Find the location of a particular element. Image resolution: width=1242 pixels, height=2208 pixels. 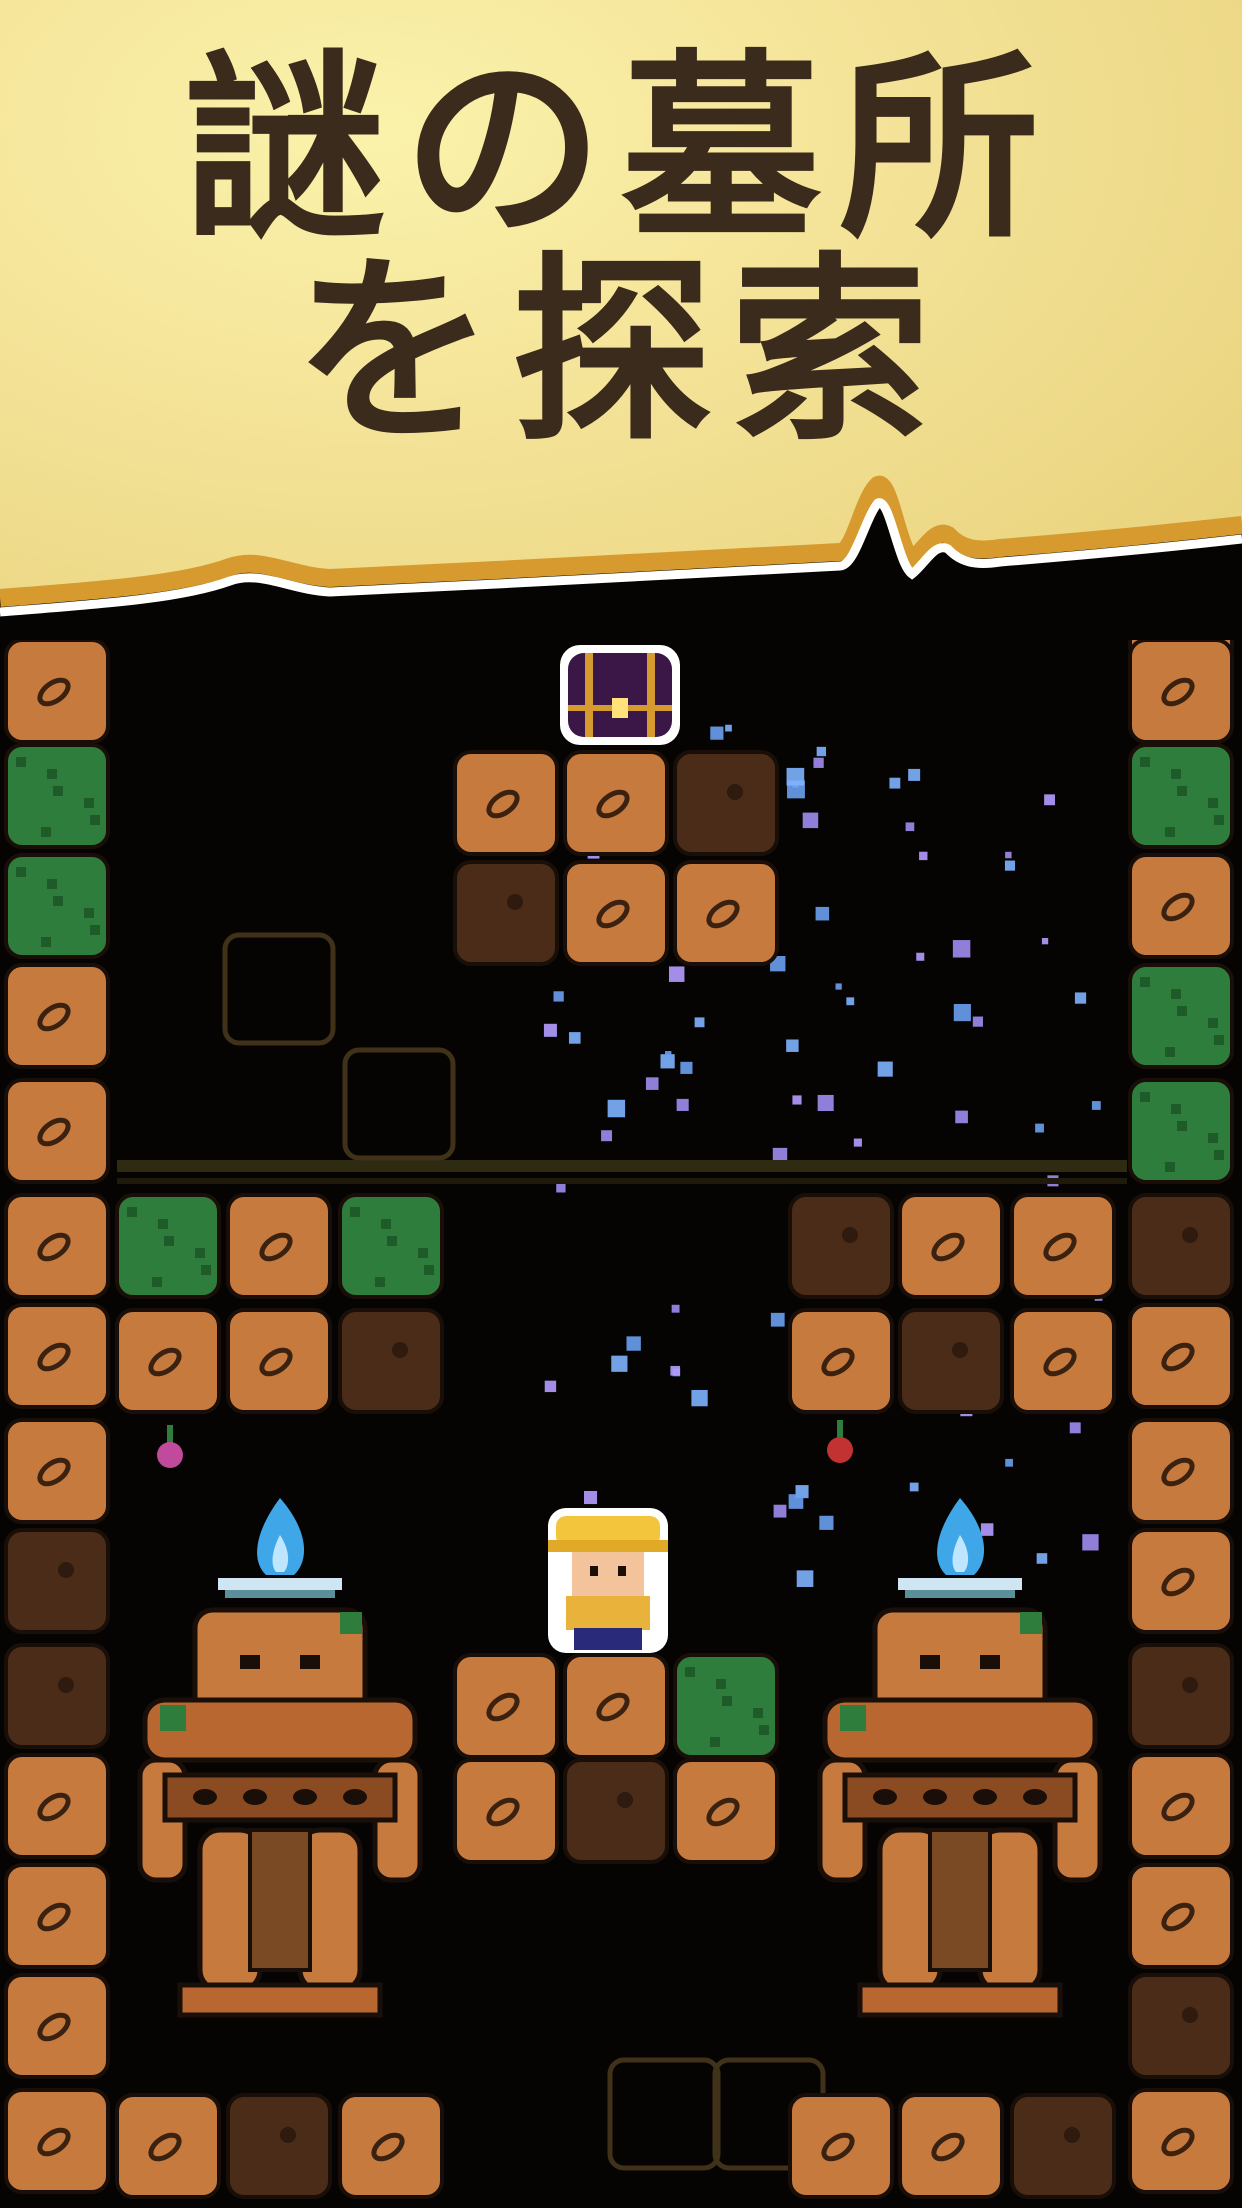

player-shirt is located at coordinates (608, 1613).